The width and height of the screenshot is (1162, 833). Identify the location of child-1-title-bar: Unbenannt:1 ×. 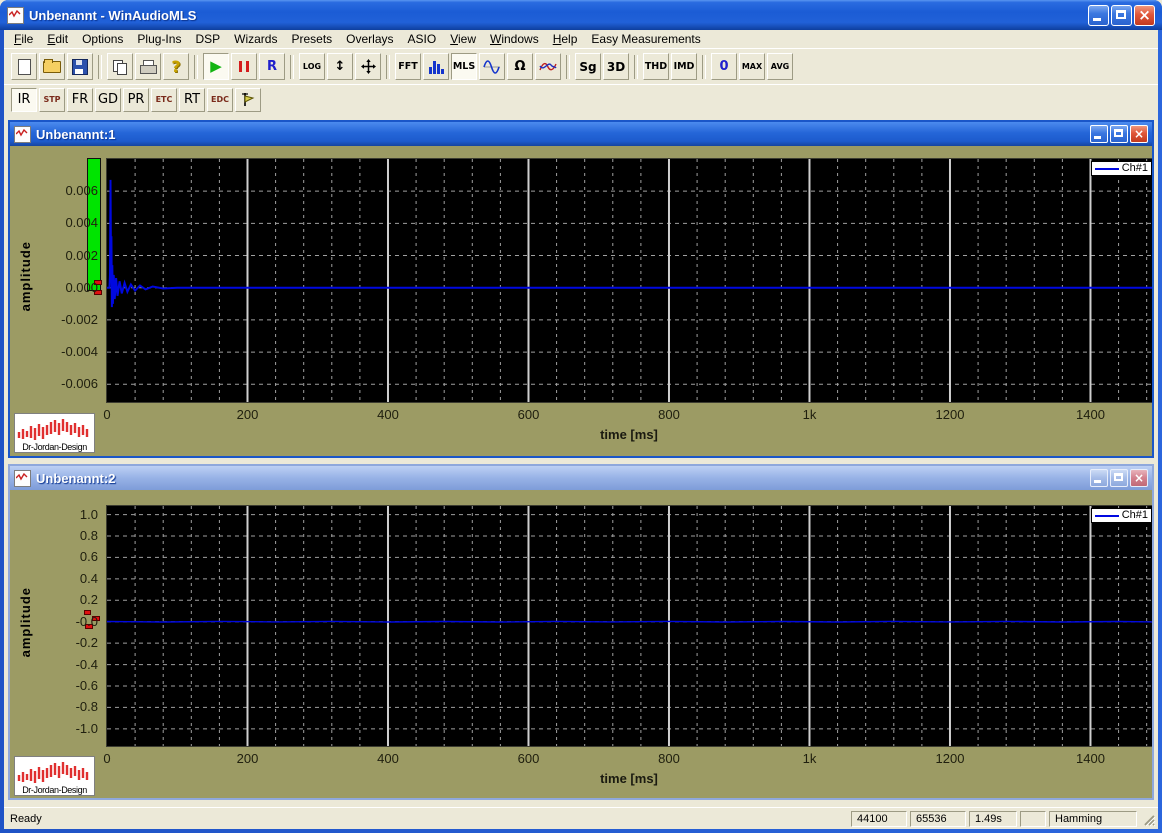
(581, 134).